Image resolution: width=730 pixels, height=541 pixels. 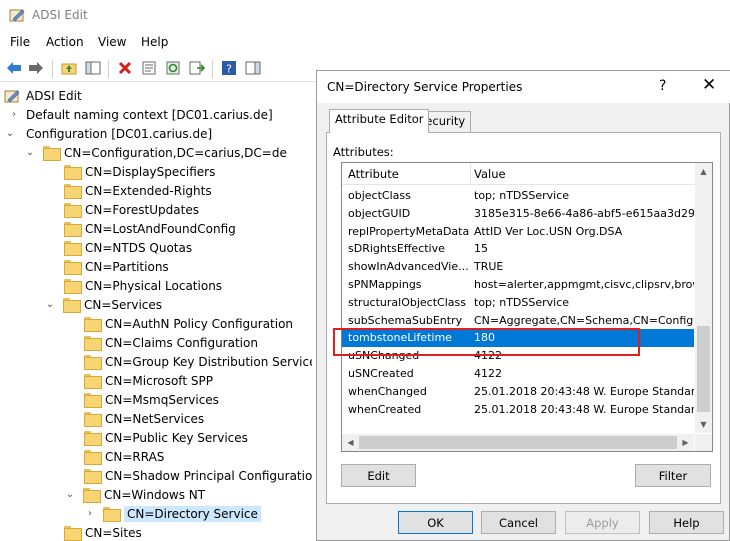 I want to click on properties-icon, so click(x=149, y=68).